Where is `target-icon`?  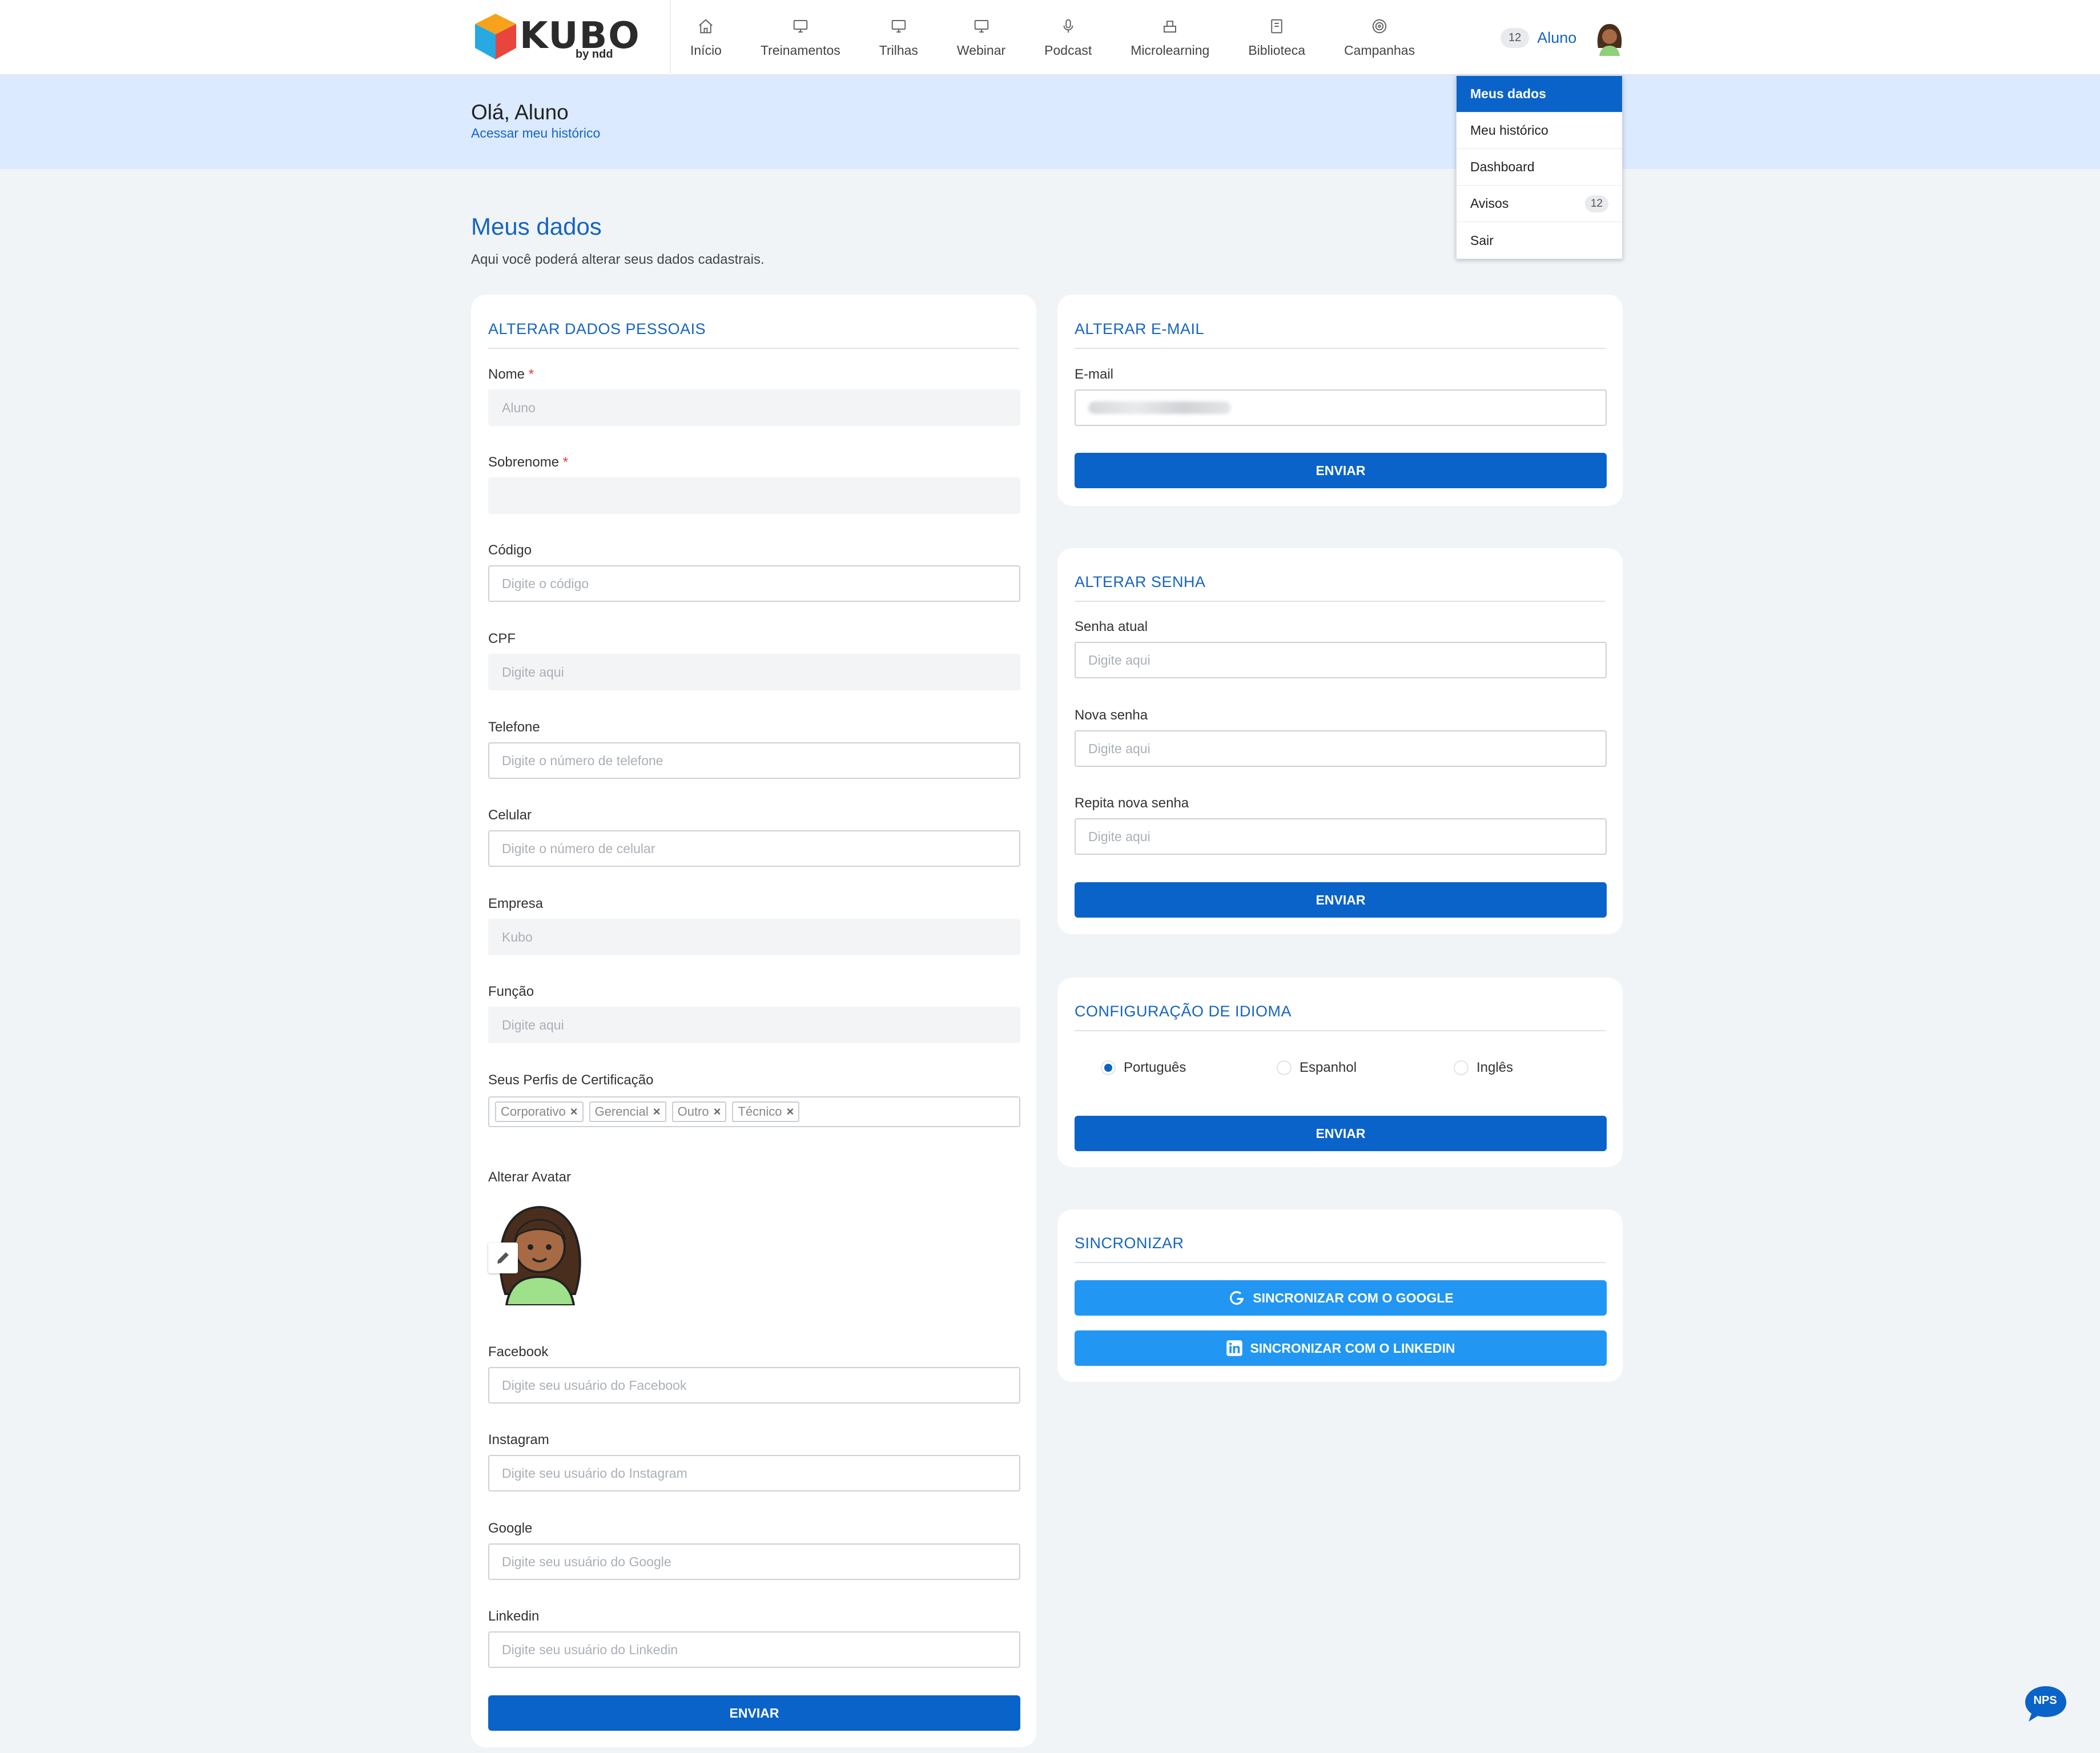
target-icon is located at coordinates (1379, 26).